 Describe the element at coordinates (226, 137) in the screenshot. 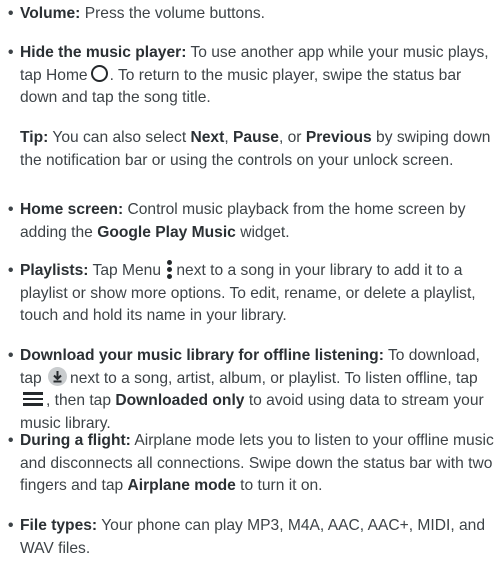

I see `tip-comma: ,` at that location.